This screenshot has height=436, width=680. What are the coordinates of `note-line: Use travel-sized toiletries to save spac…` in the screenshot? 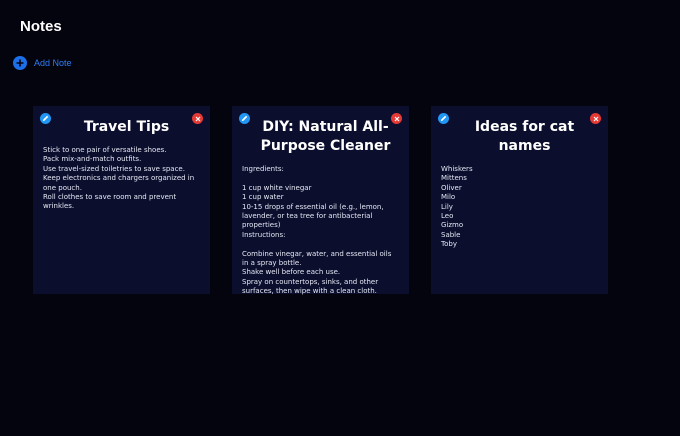 It's located at (114, 168).